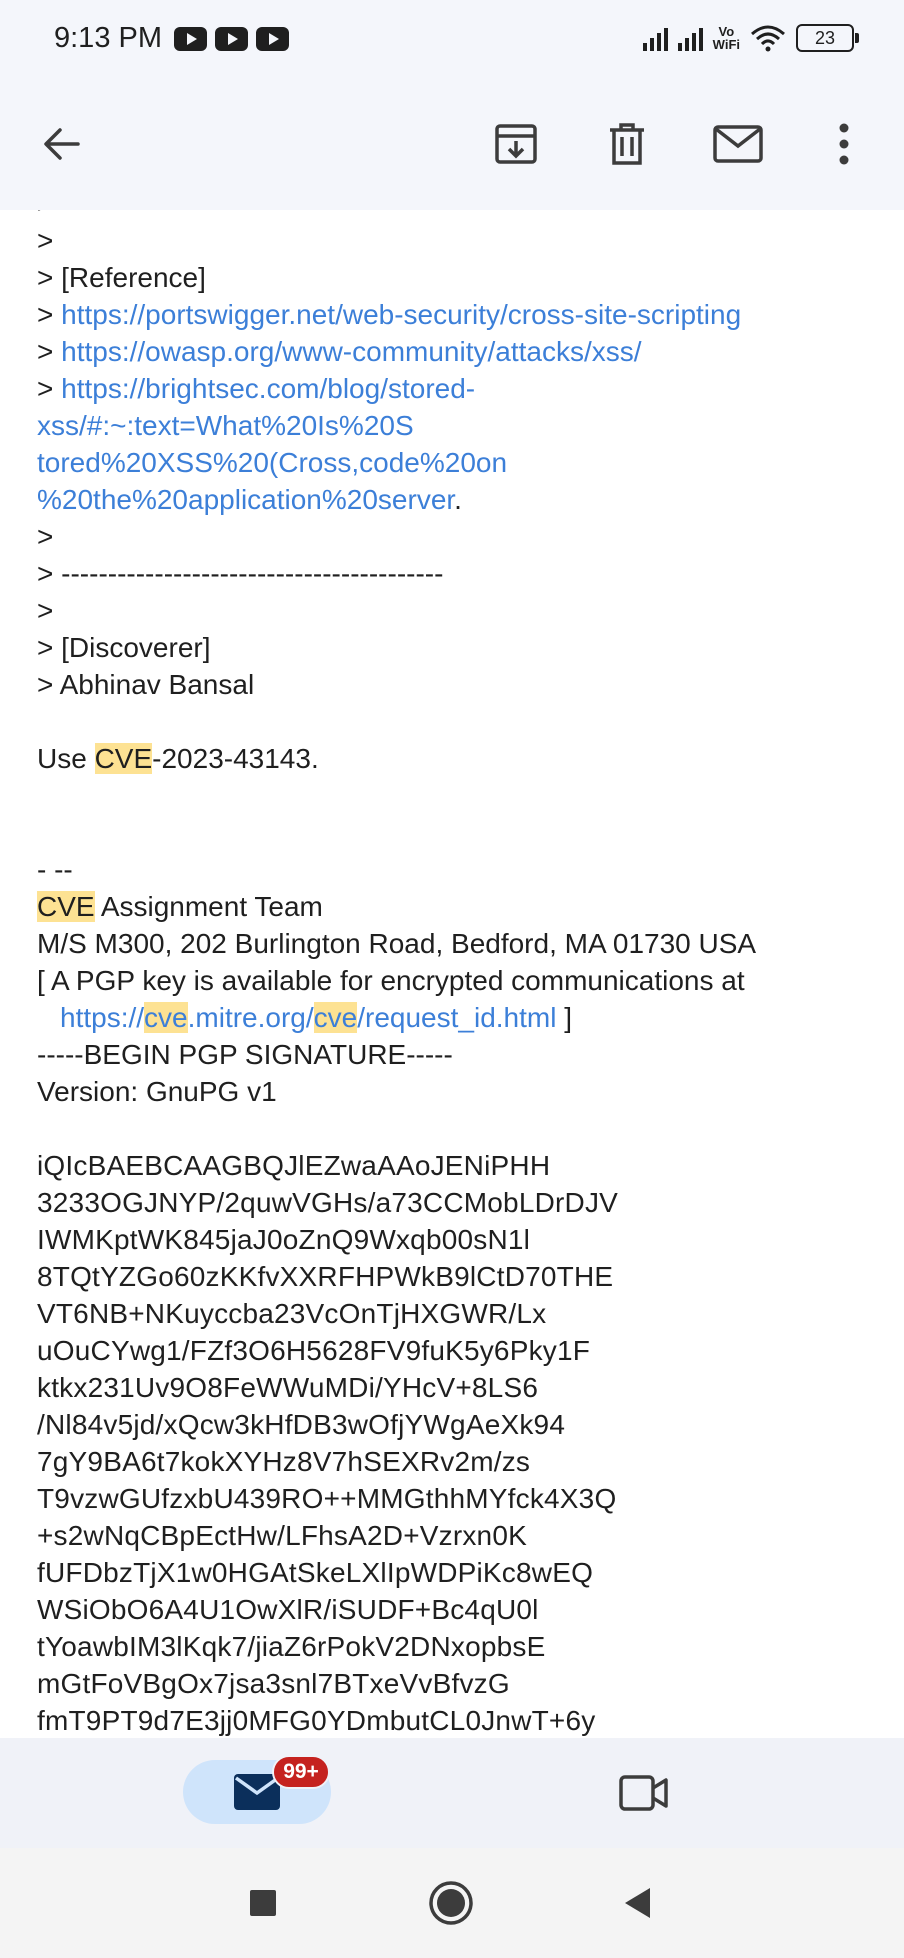 The height and width of the screenshot is (1958, 904). I want to click on signature-line: T9vzwGUfzxbU439RO++MMGthhMYfck4X3Q, so click(327, 1498).